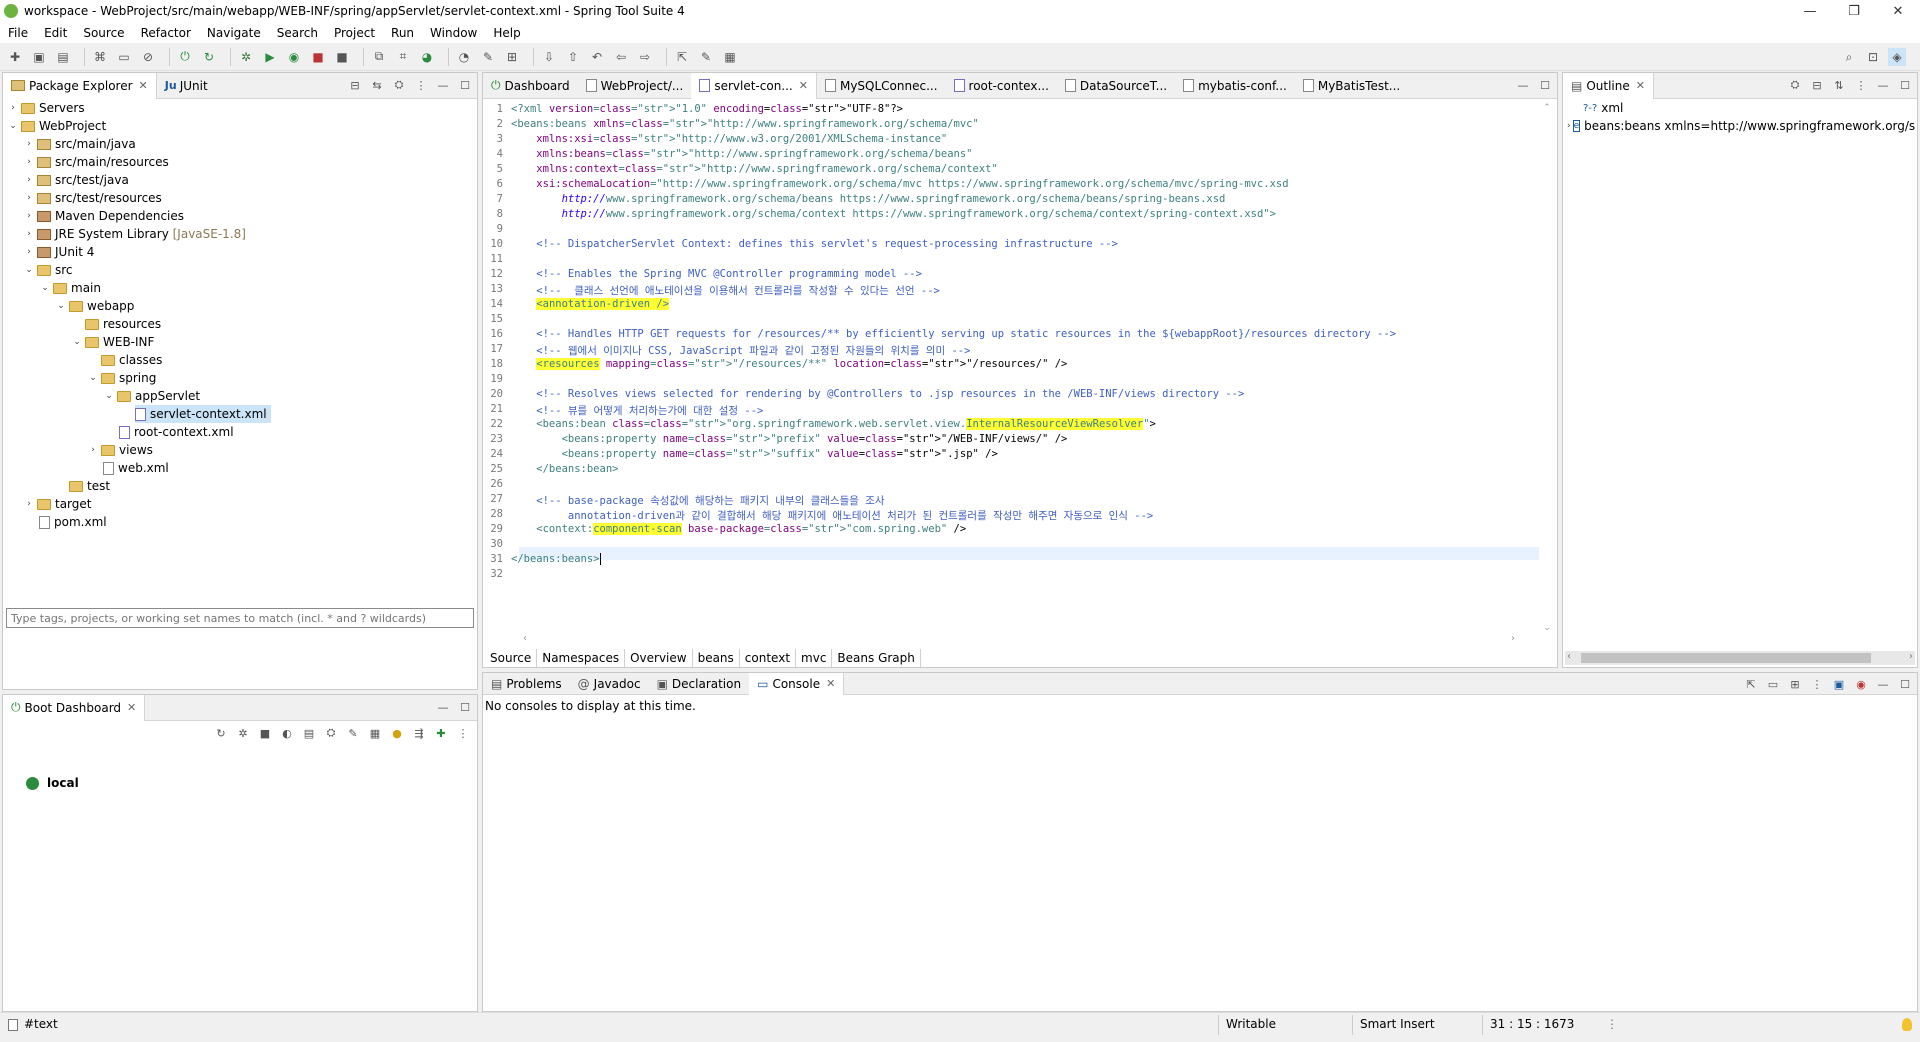  I want to click on menu-file: File, so click(18, 33).